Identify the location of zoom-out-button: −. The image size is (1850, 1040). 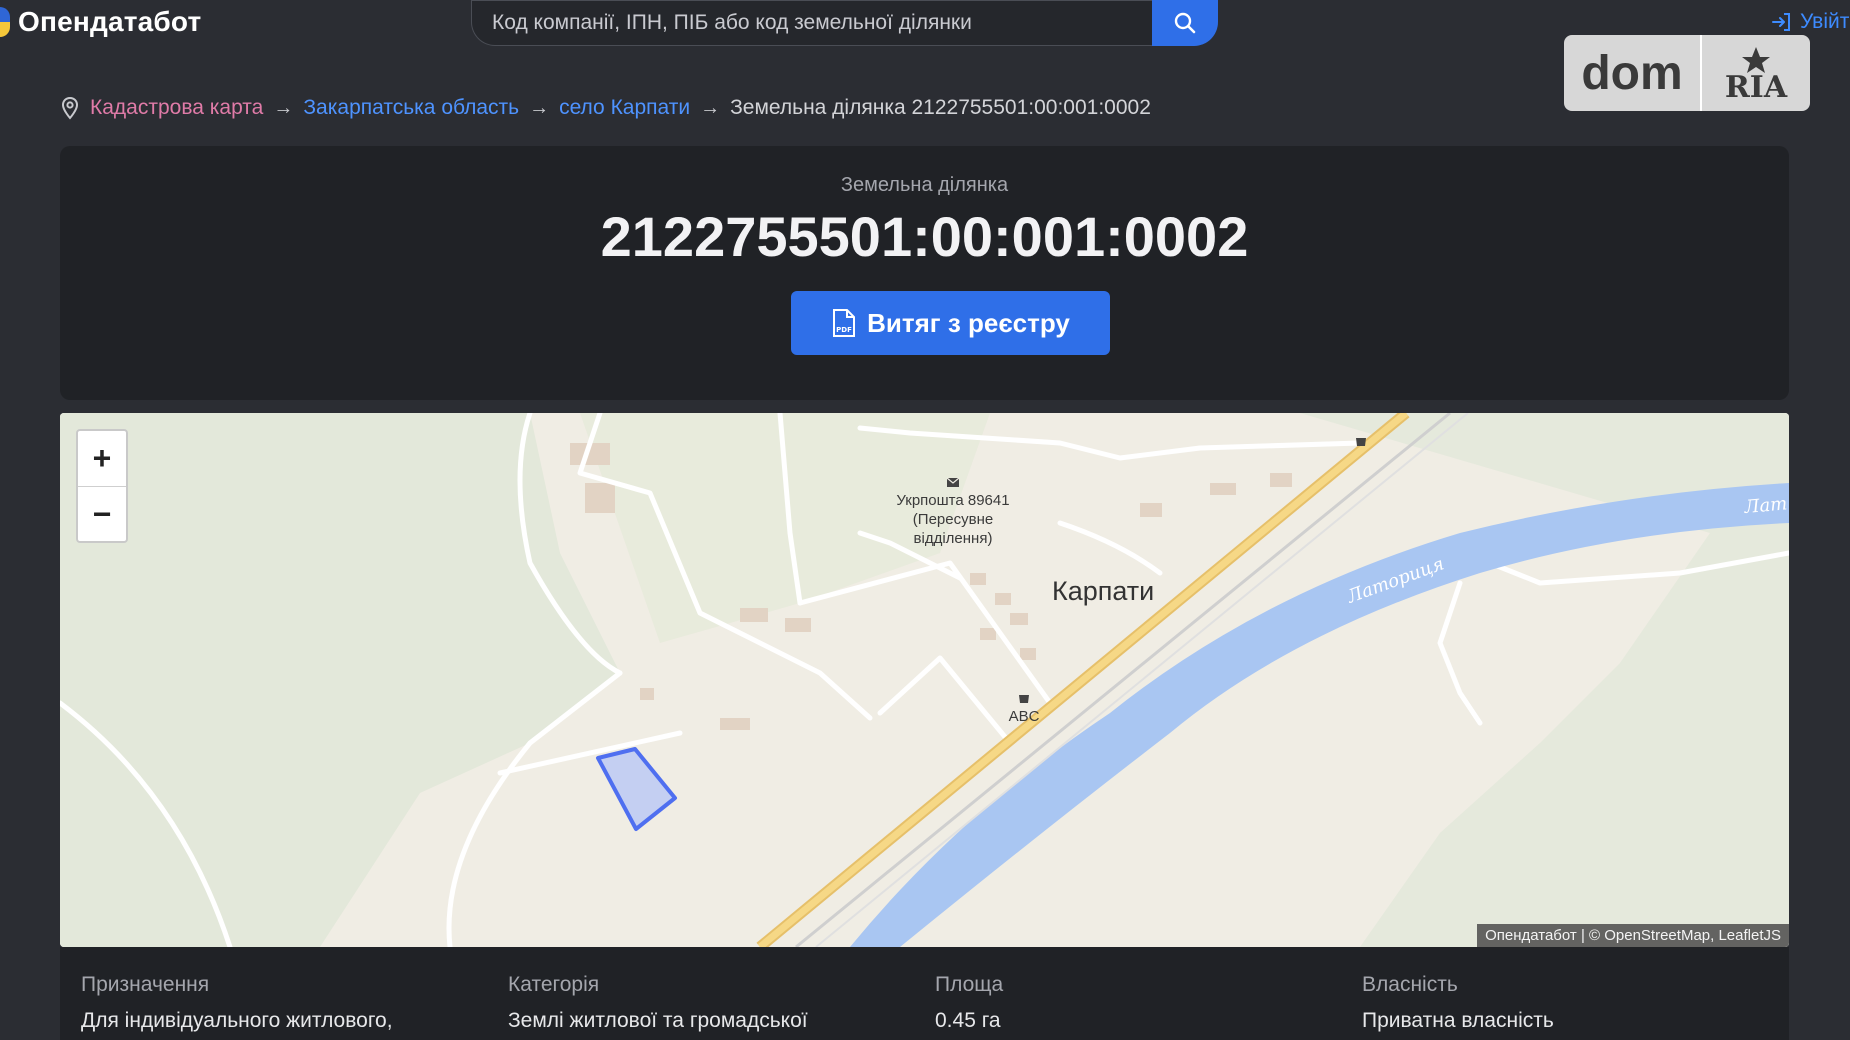
(102, 514).